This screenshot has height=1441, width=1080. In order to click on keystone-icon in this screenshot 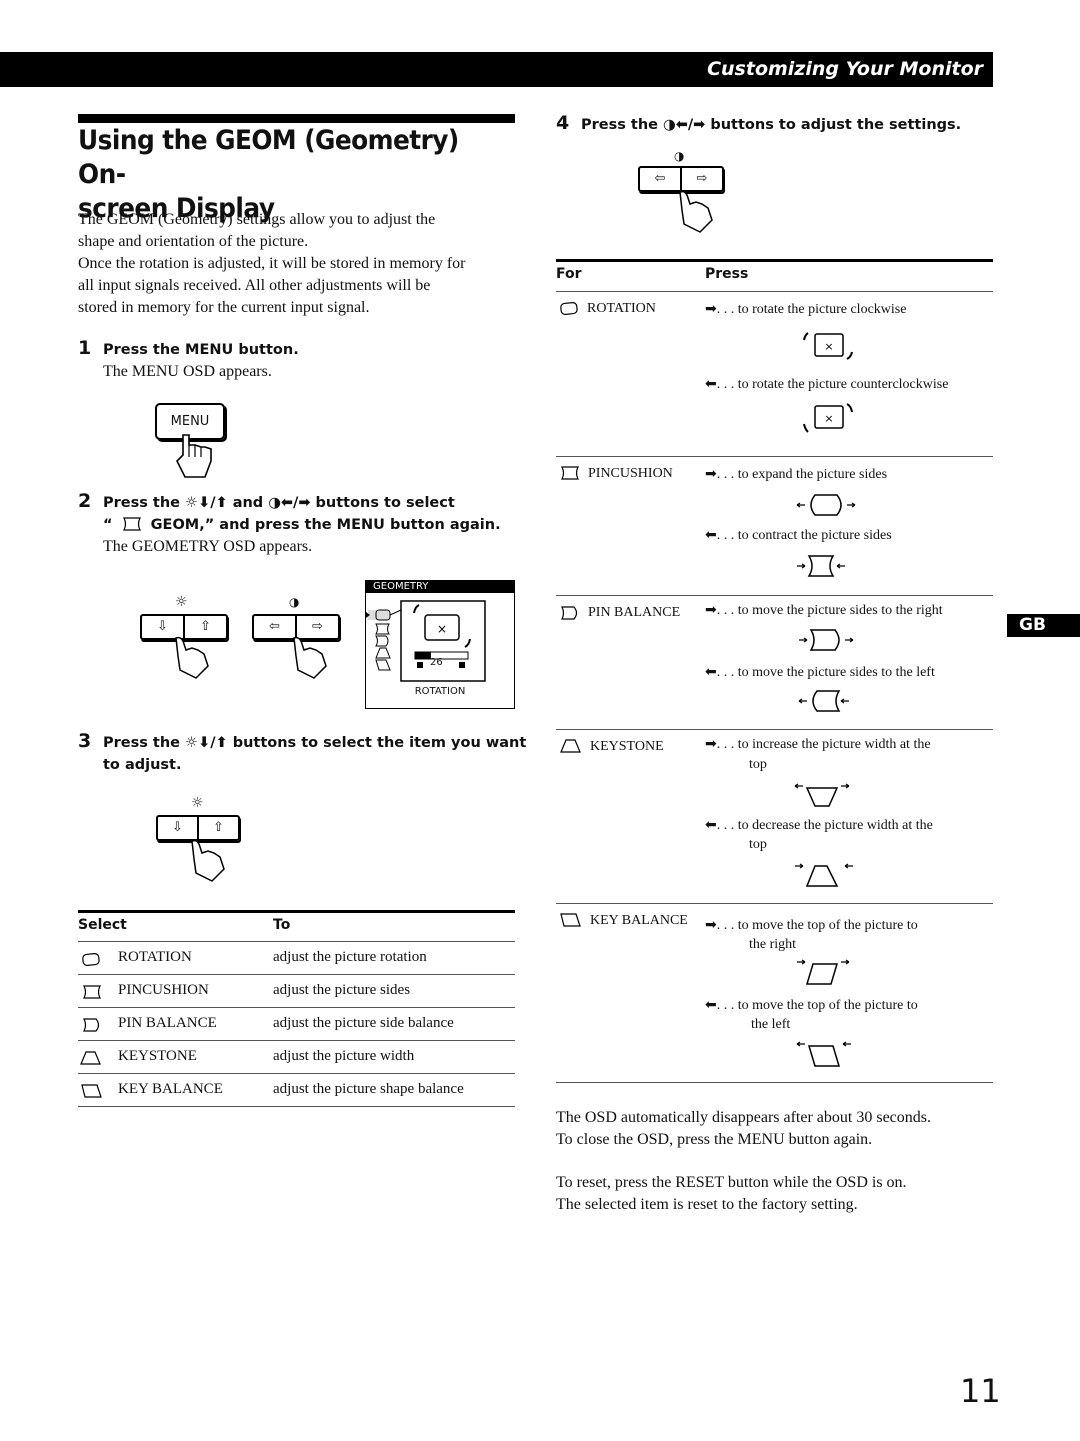, I will do `click(90, 1058)`.